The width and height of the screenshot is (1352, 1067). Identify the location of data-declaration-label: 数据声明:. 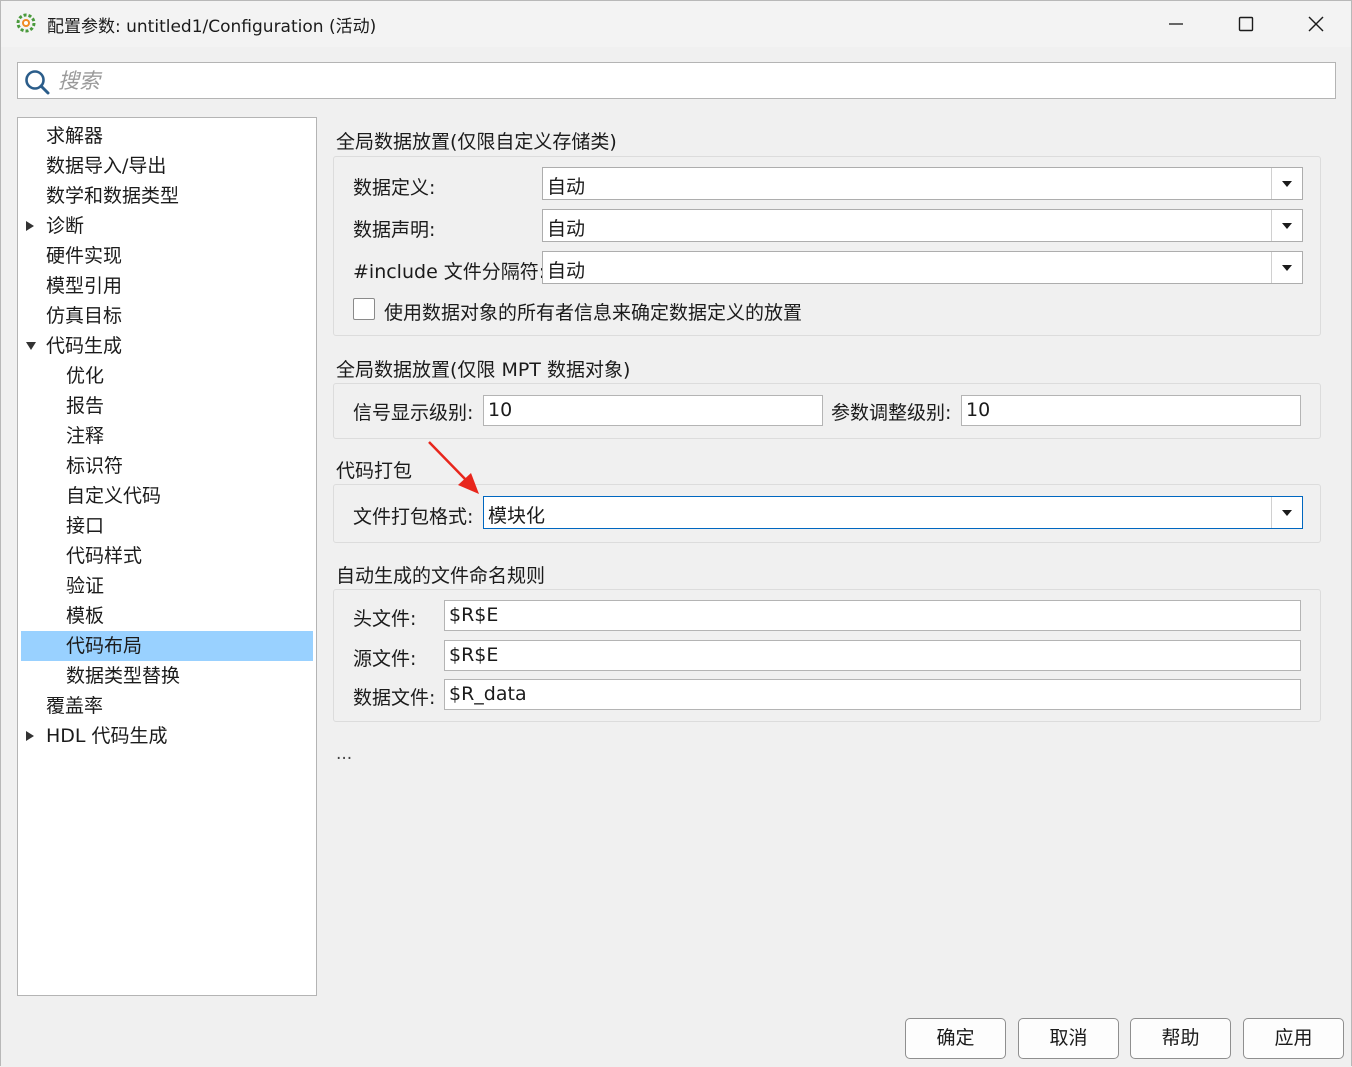
(394, 230).